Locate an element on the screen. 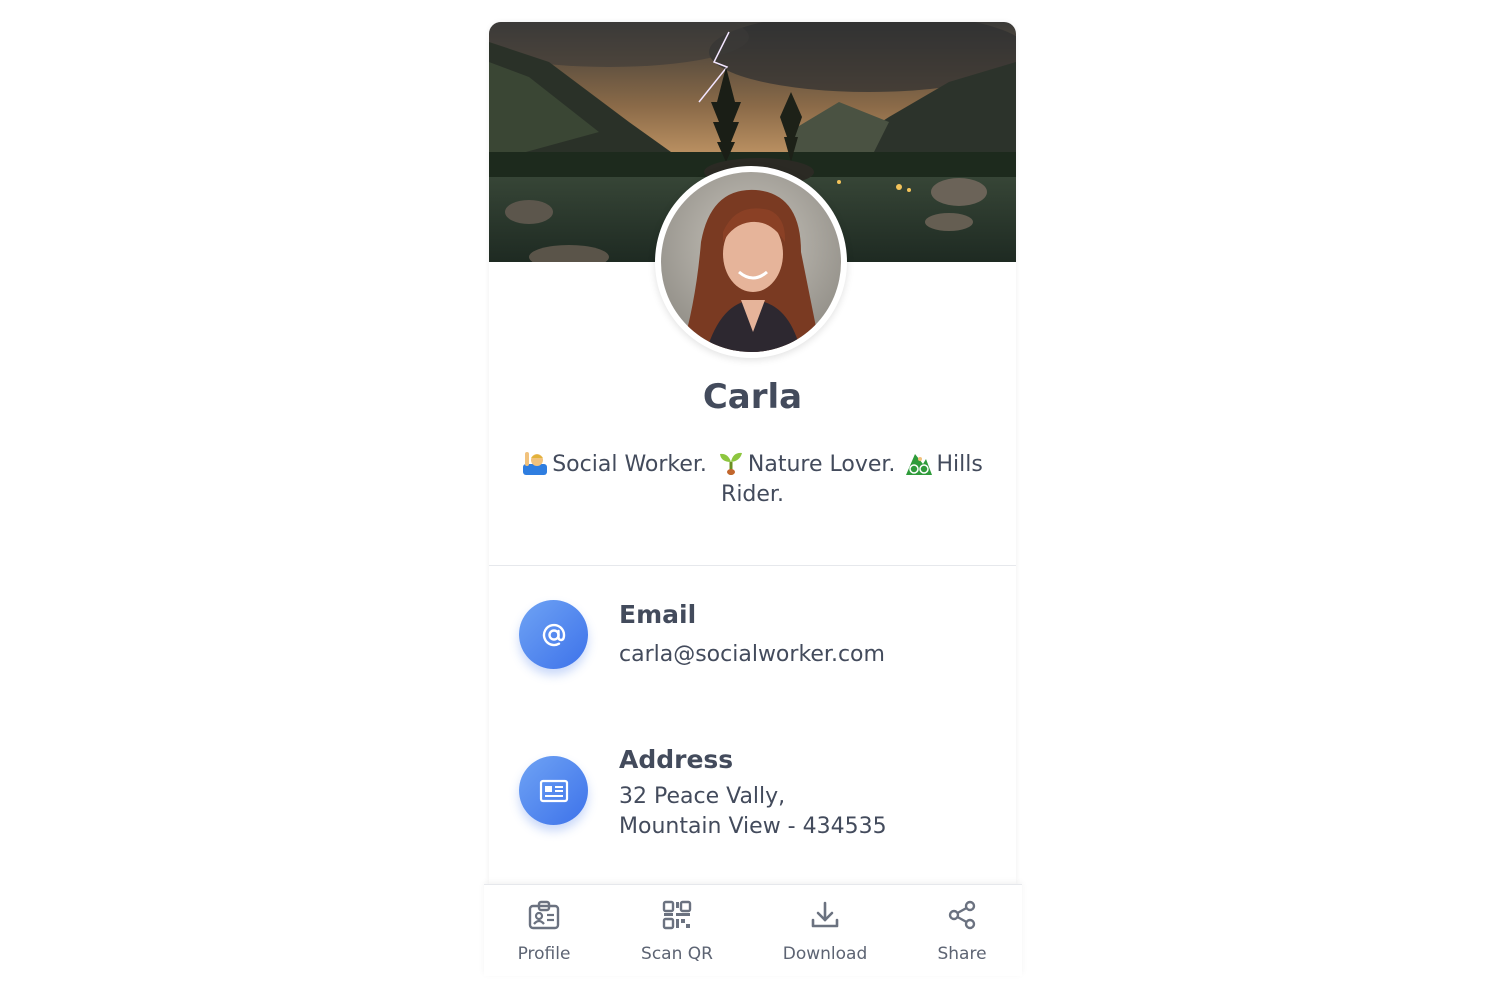 The width and height of the screenshot is (1500, 1000). nav-profile: Profile is located at coordinates (544, 931).